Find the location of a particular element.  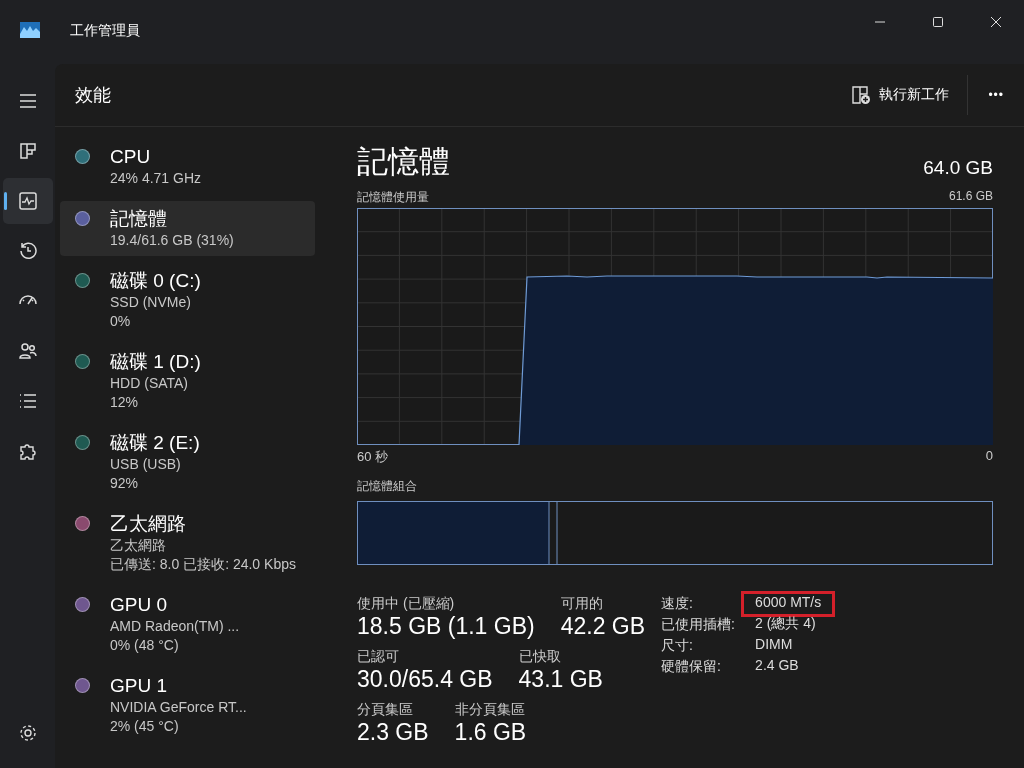

property-label: 尺寸: is located at coordinates (677, 646).